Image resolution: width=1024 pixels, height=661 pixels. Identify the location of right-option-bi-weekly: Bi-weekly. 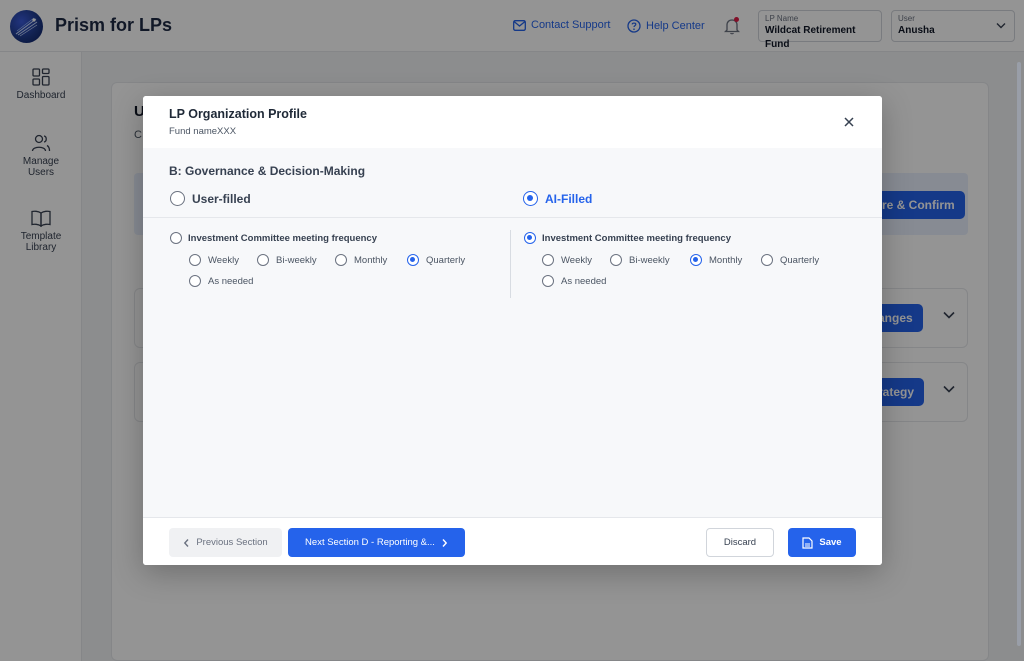
(640, 260).